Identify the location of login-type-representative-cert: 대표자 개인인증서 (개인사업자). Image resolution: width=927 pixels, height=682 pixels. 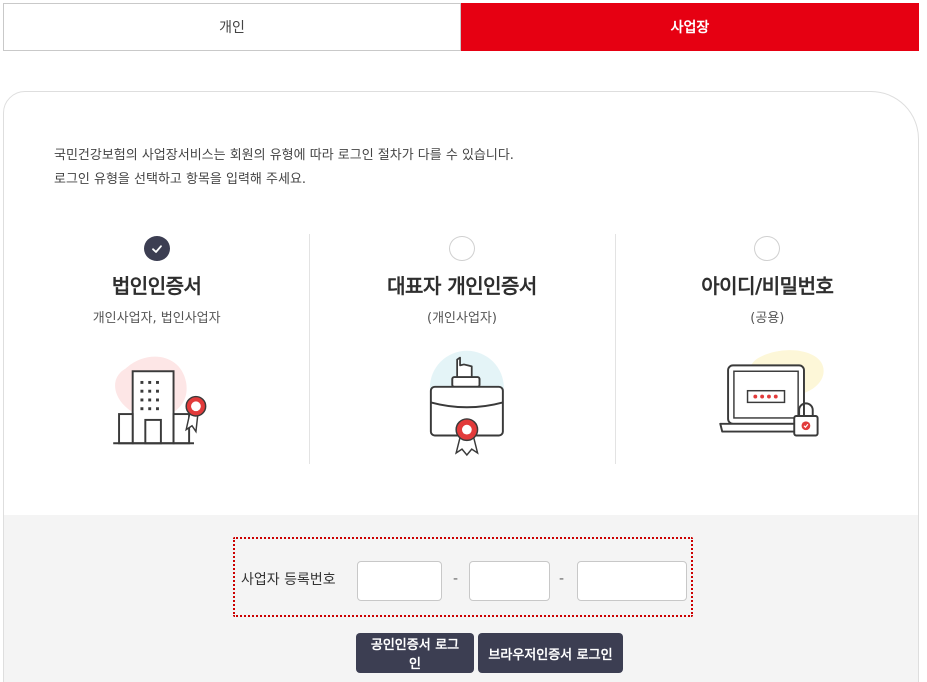
(461, 350).